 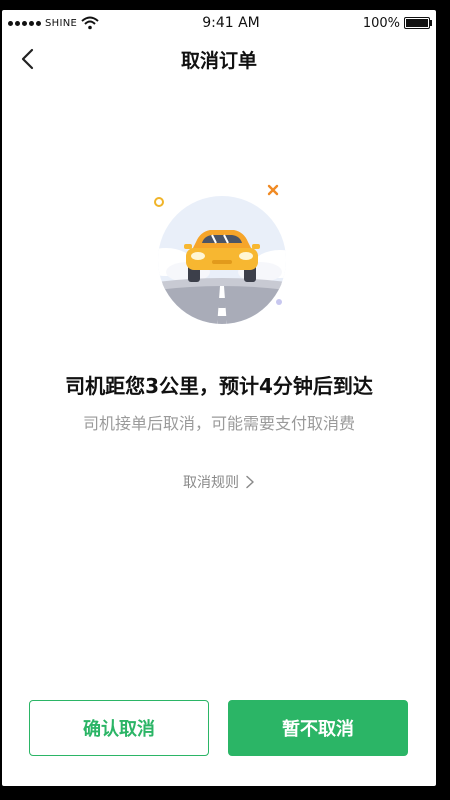 I want to click on nav-bar: 取消订单, so click(x=219, y=59).